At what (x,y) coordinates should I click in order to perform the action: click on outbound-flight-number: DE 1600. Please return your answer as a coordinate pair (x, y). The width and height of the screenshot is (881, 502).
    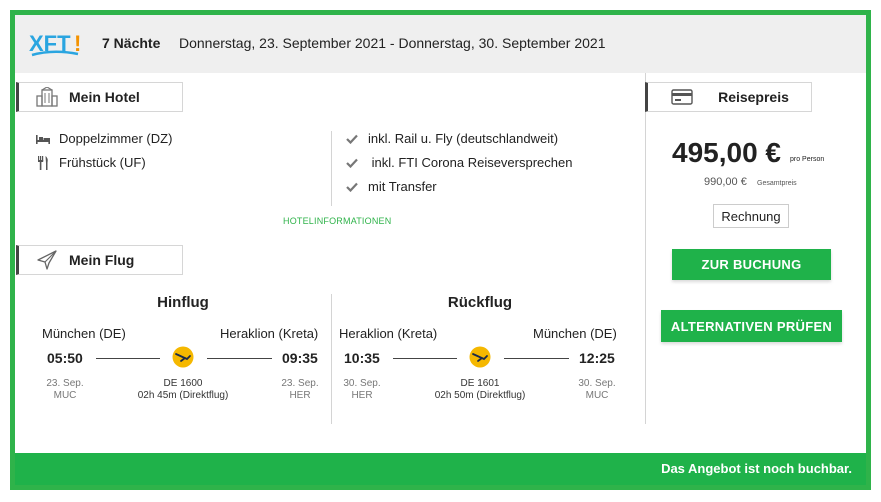
    Looking at the image, I should click on (183, 383).